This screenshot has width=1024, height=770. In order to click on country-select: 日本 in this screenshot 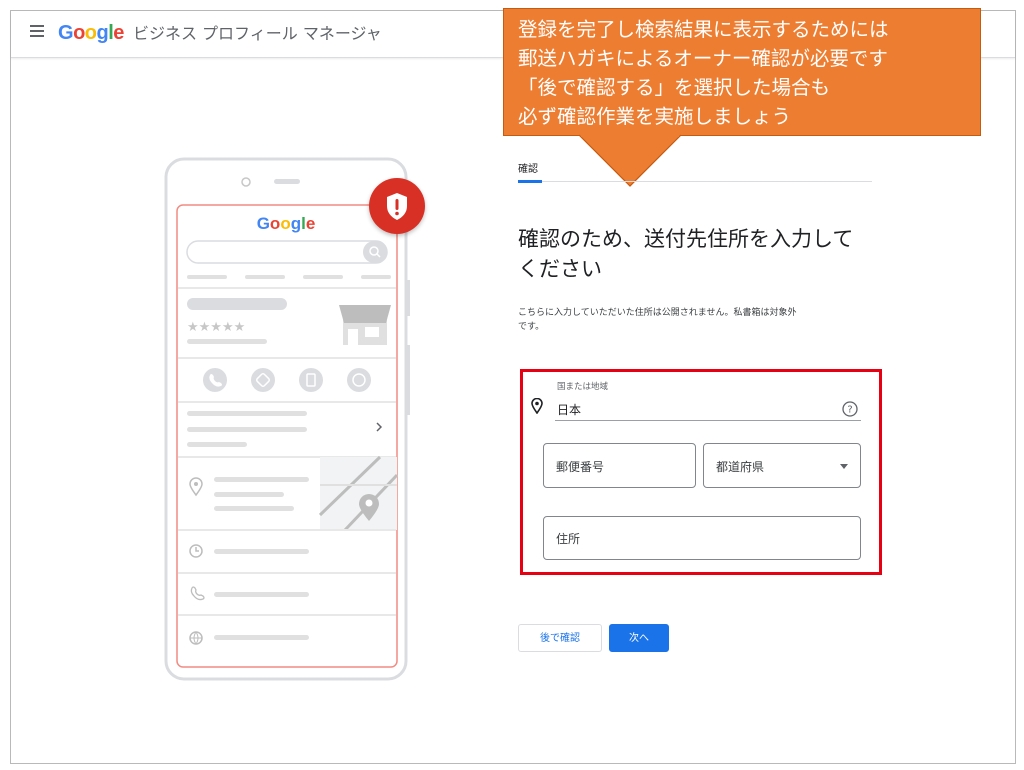, I will do `click(569, 409)`.